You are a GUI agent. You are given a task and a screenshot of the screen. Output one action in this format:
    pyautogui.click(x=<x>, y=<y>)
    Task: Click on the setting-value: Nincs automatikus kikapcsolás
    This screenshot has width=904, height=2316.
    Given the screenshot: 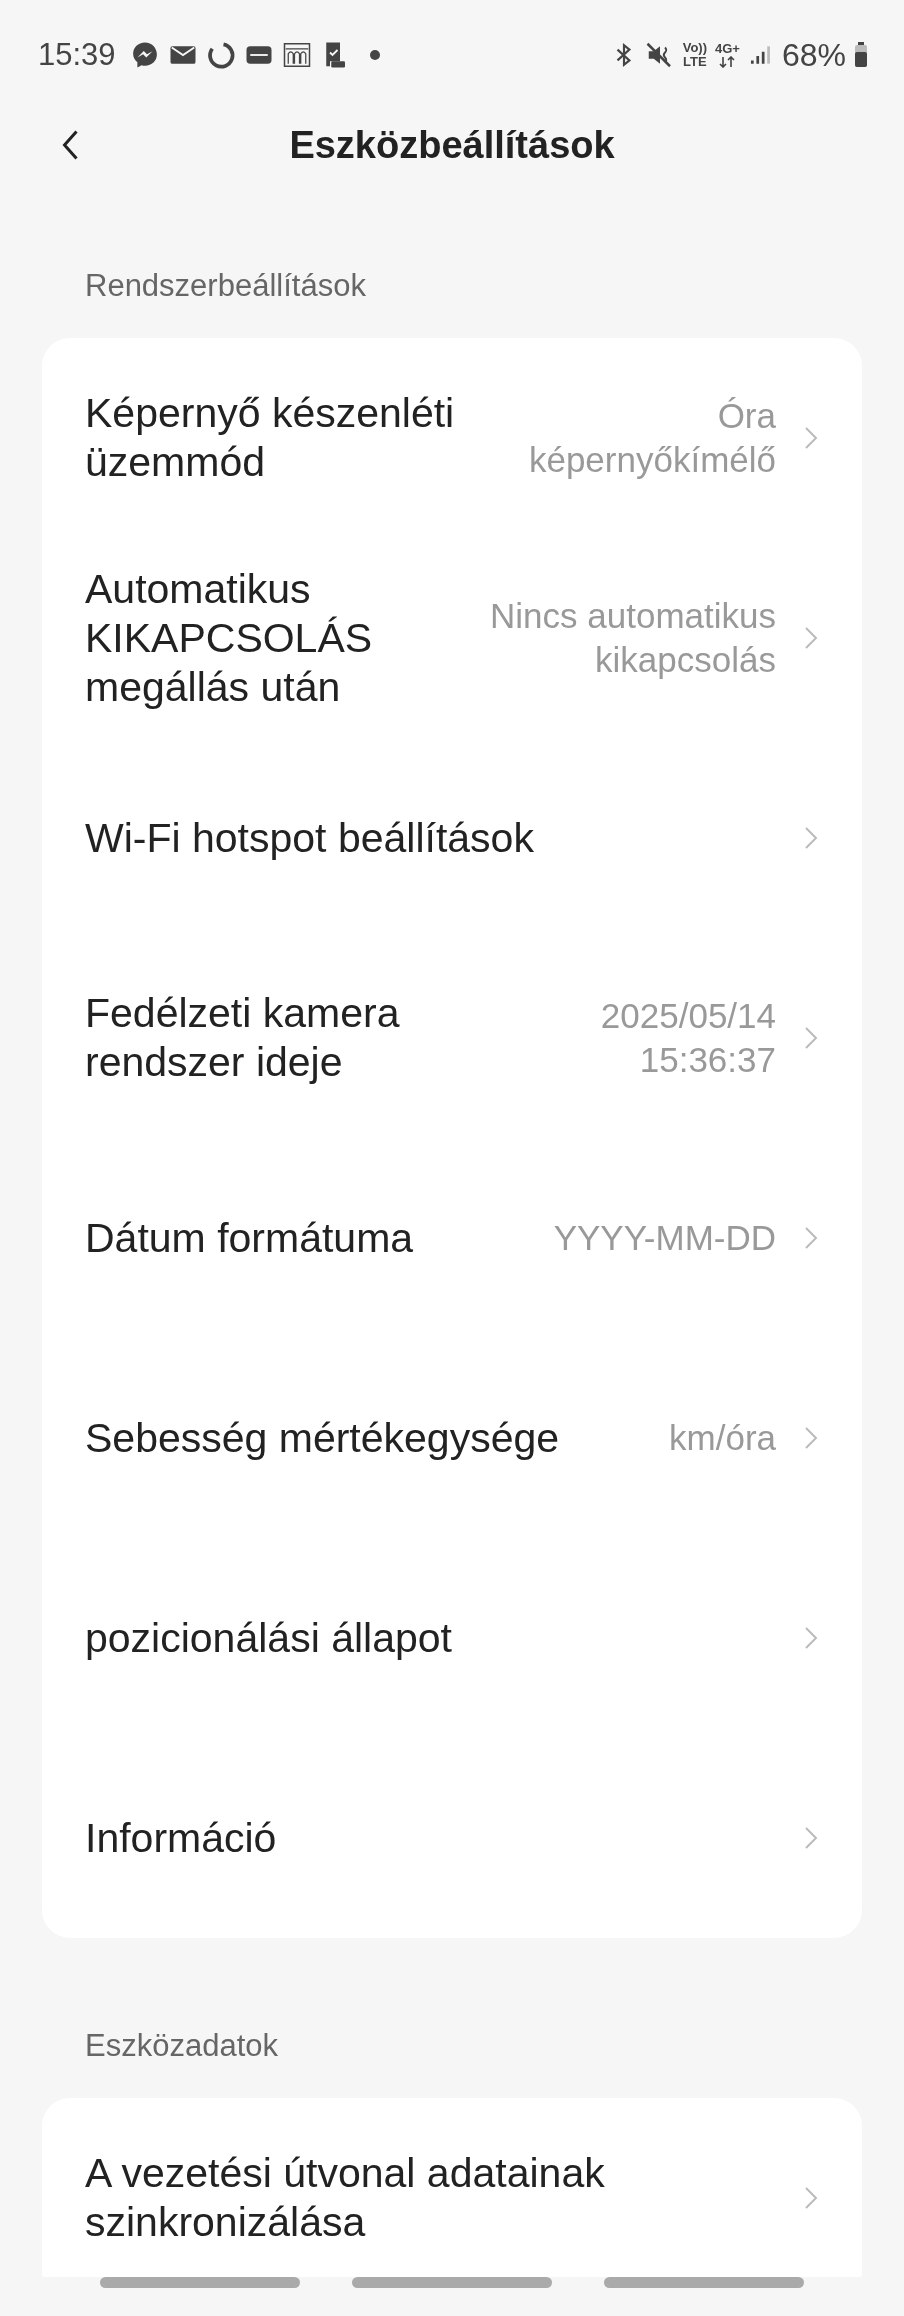 What is the action you would take?
    pyautogui.click(x=632, y=638)
    